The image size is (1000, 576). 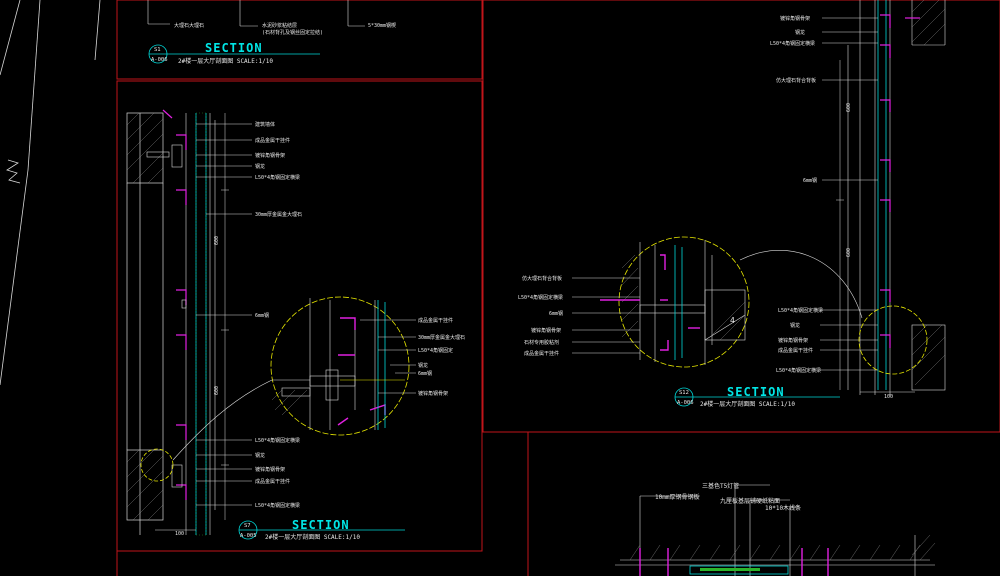 What do you see at coordinates (435, 350) in the screenshot?
I see `bubble-label-3: L50*4角钢固定` at bounding box center [435, 350].